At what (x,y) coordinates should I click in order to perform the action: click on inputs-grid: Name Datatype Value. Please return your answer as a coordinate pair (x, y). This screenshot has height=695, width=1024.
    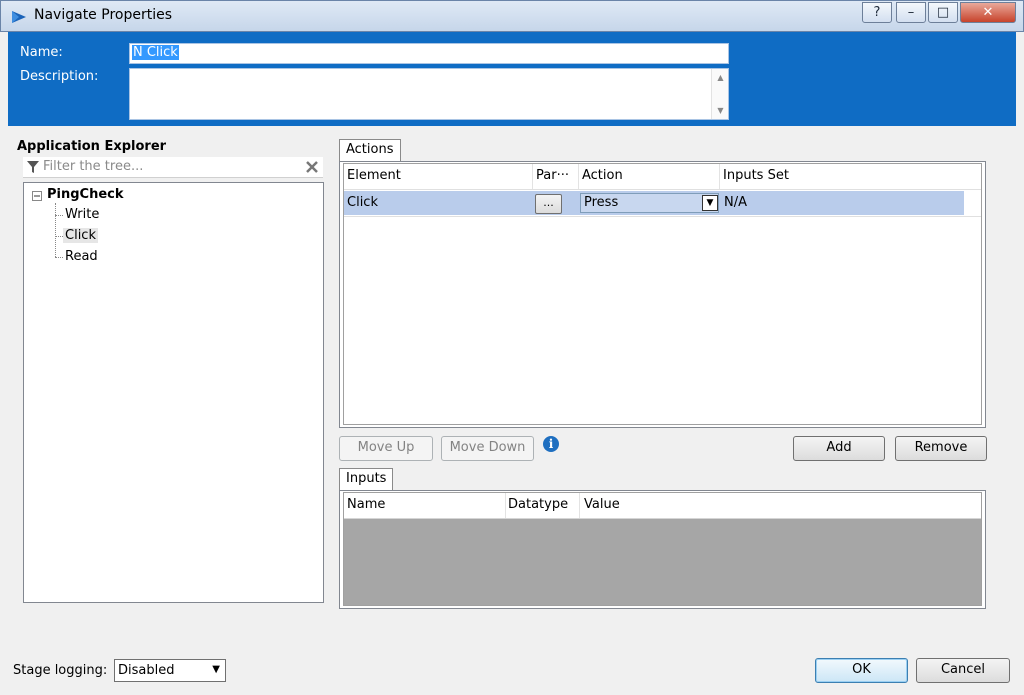
    Looking at the image, I should click on (662, 549).